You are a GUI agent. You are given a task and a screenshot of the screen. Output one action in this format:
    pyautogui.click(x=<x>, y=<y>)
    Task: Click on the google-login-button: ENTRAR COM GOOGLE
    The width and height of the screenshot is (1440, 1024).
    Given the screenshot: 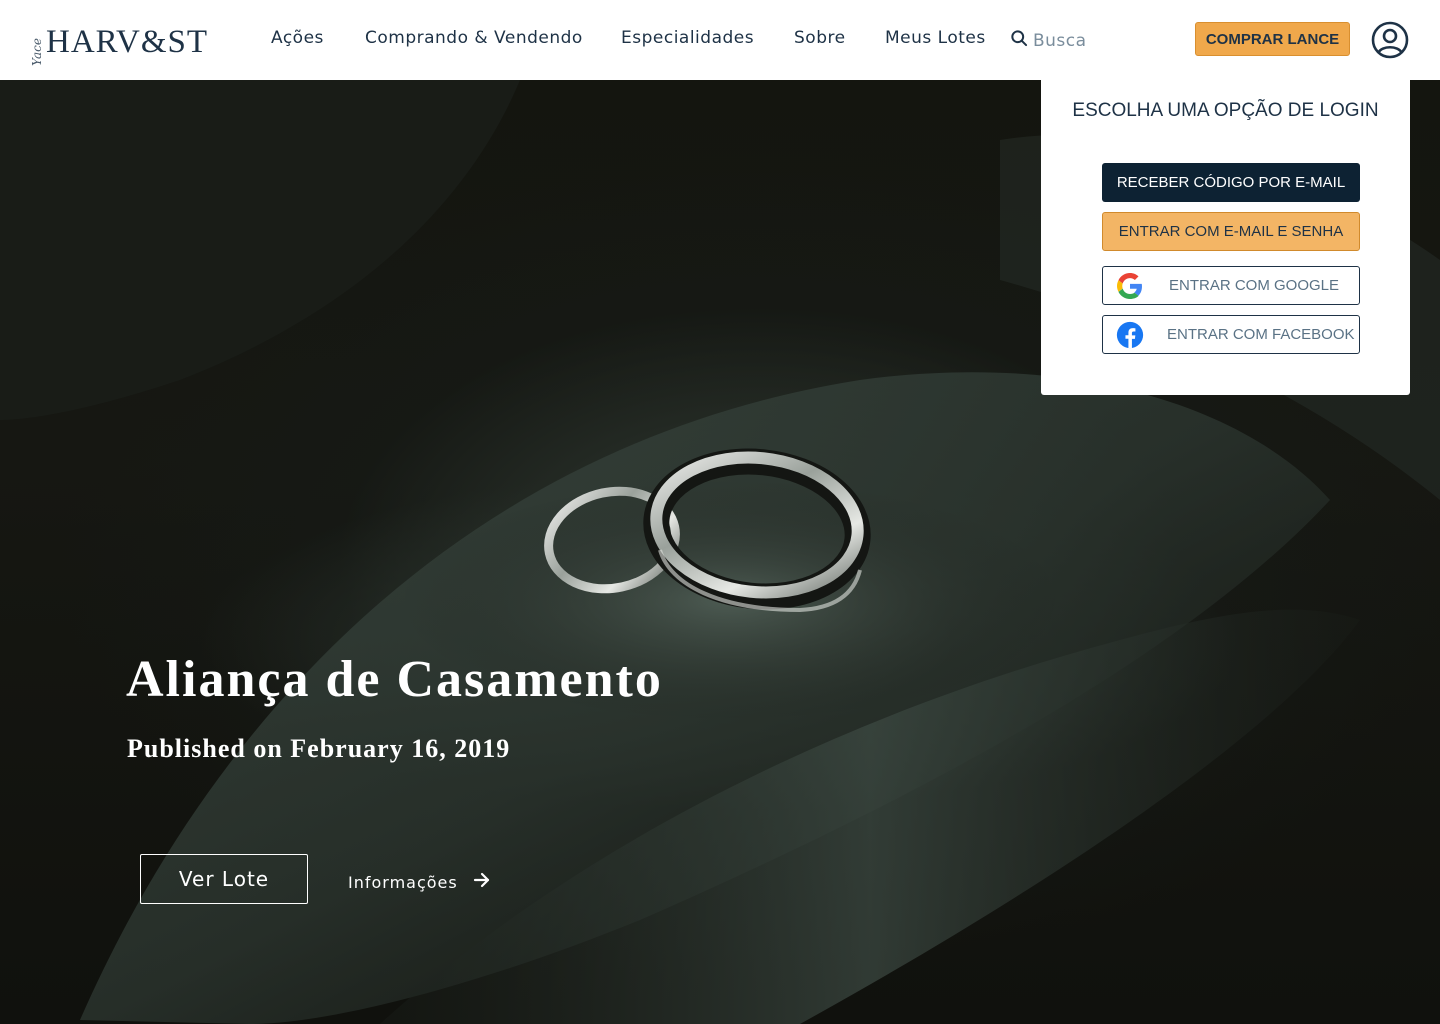 What is the action you would take?
    pyautogui.click(x=1231, y=285)
    